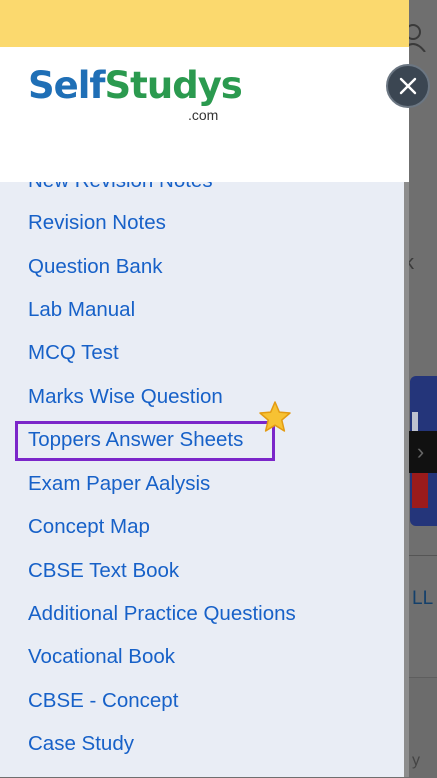 Image resolution: width=437 pixels, height=778 pixels. Describe the element at coordinates (423, 555) in the screenshot. I see `background-divider` at that location.